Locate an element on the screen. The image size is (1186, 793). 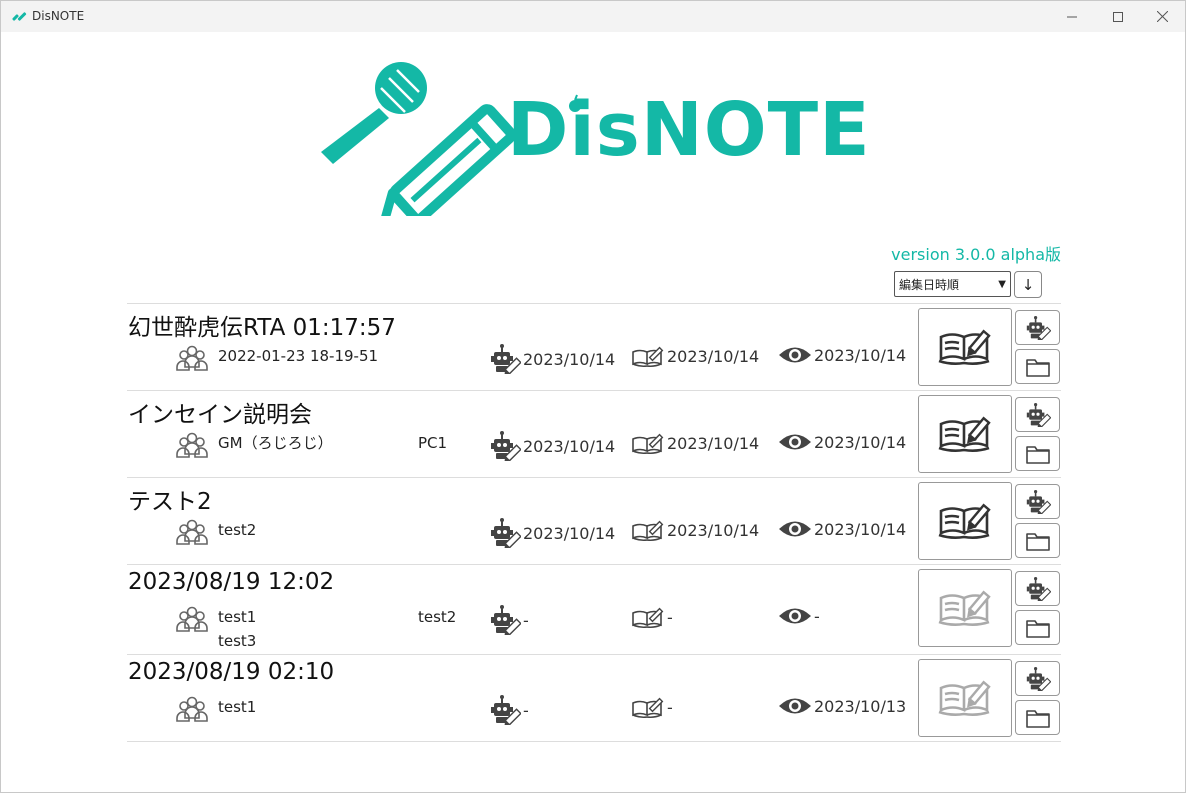
member-name: PC1 is located at coordinates (433, 443).